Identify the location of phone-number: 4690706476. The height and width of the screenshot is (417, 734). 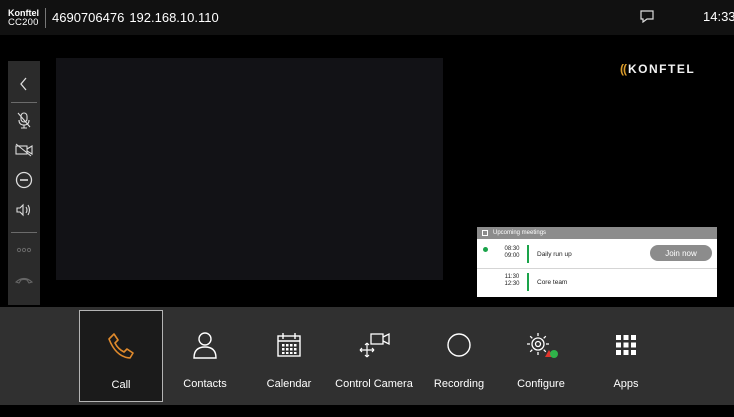
(88, 17).